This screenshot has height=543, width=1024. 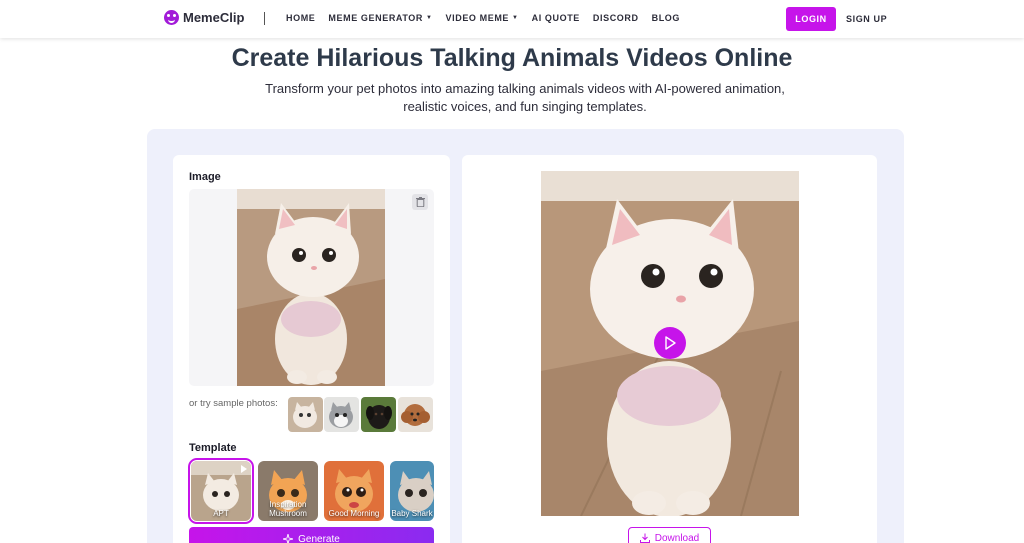 I want to click on delete-image-button, so click(x=420, y=202).